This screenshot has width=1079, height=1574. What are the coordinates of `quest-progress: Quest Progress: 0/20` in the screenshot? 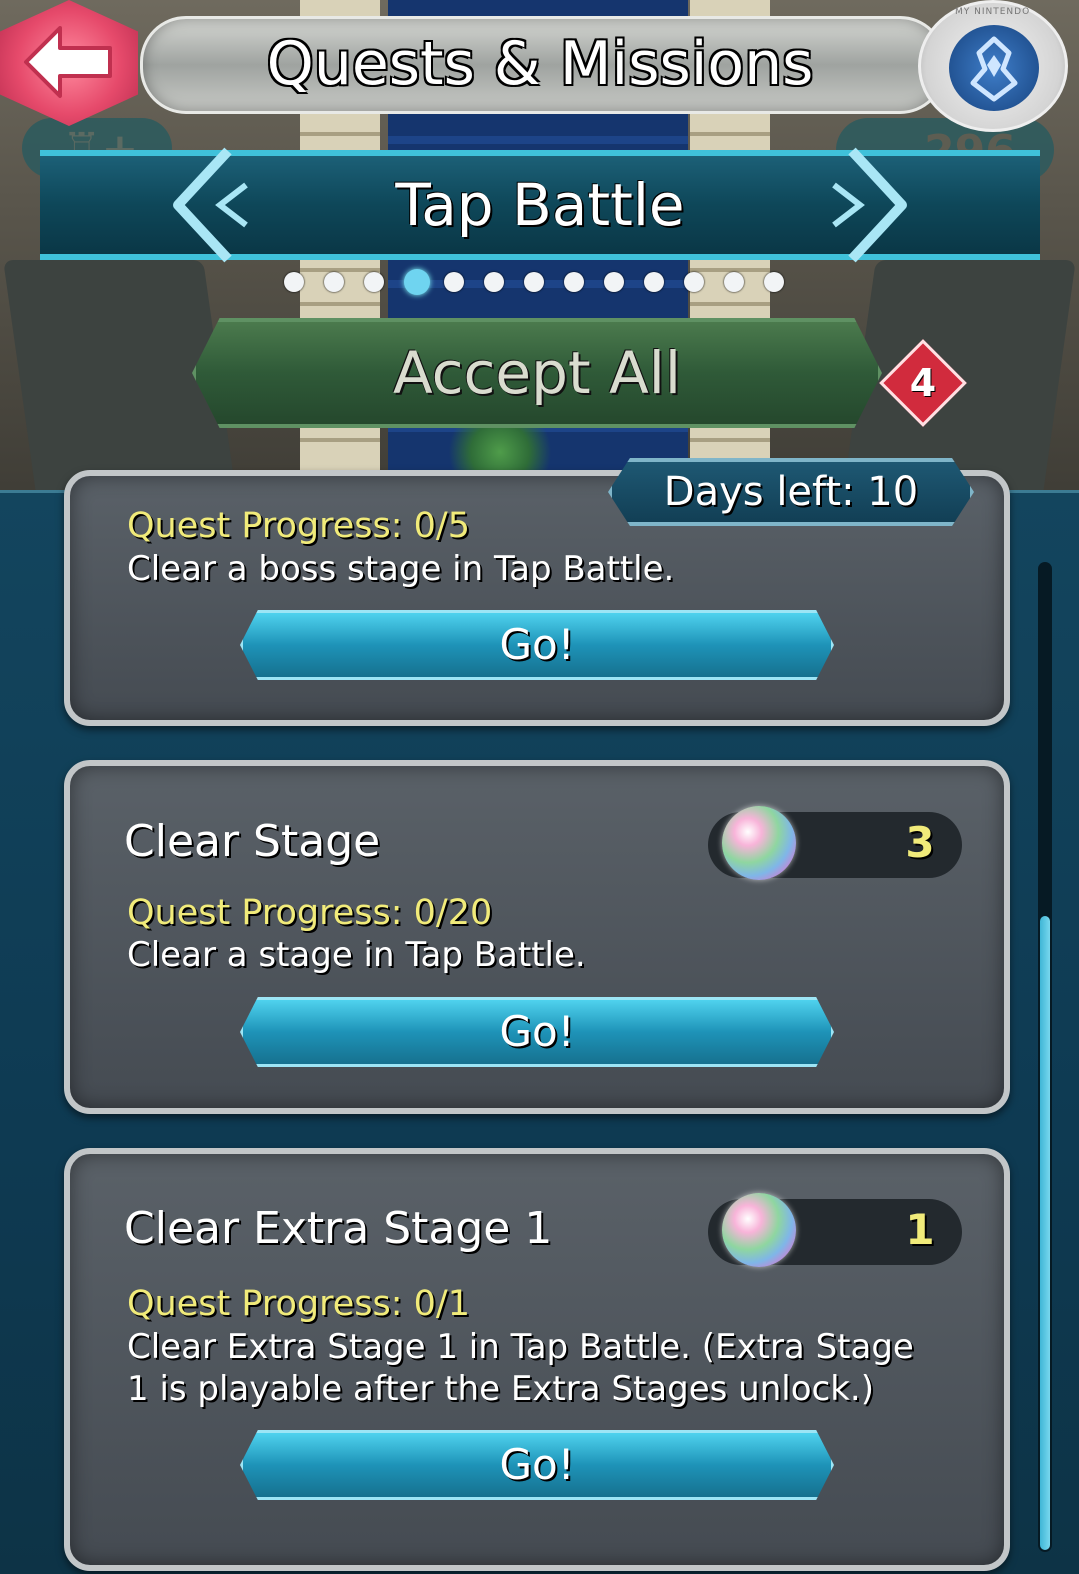 It's located at (310, 913).